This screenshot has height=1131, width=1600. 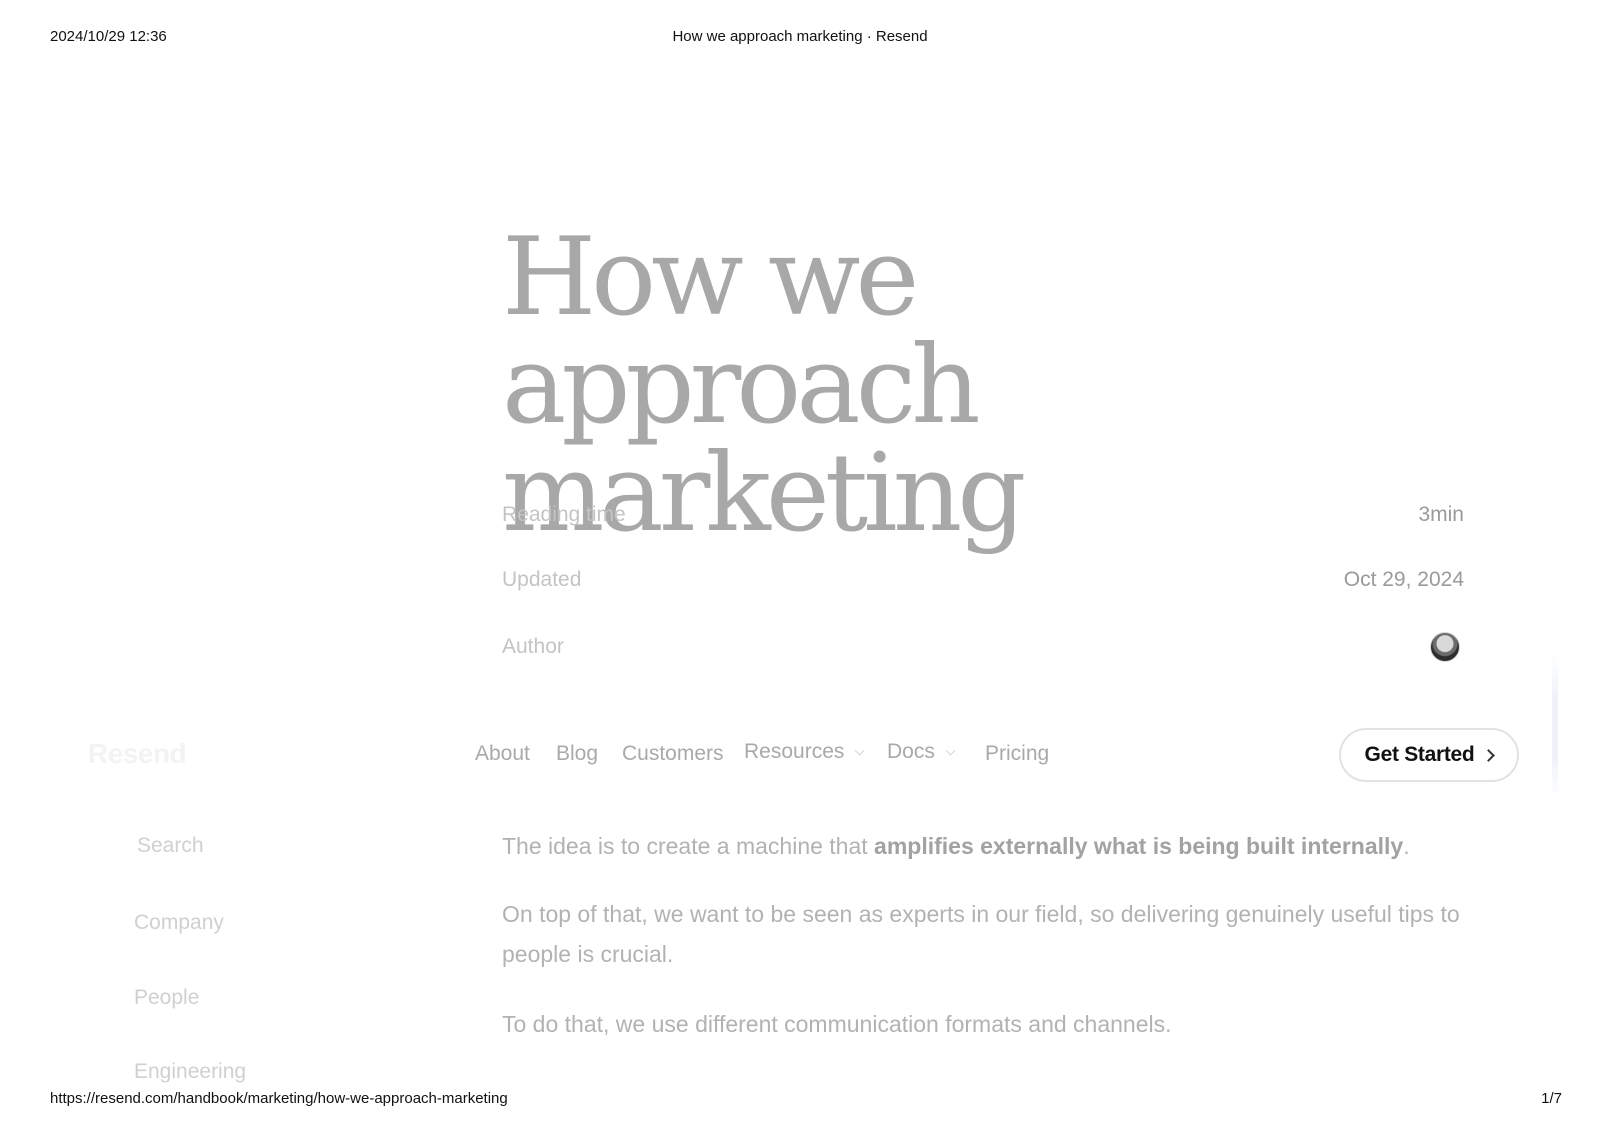 I want to click on nav-blog: Blog, so click(x=577, y=754).